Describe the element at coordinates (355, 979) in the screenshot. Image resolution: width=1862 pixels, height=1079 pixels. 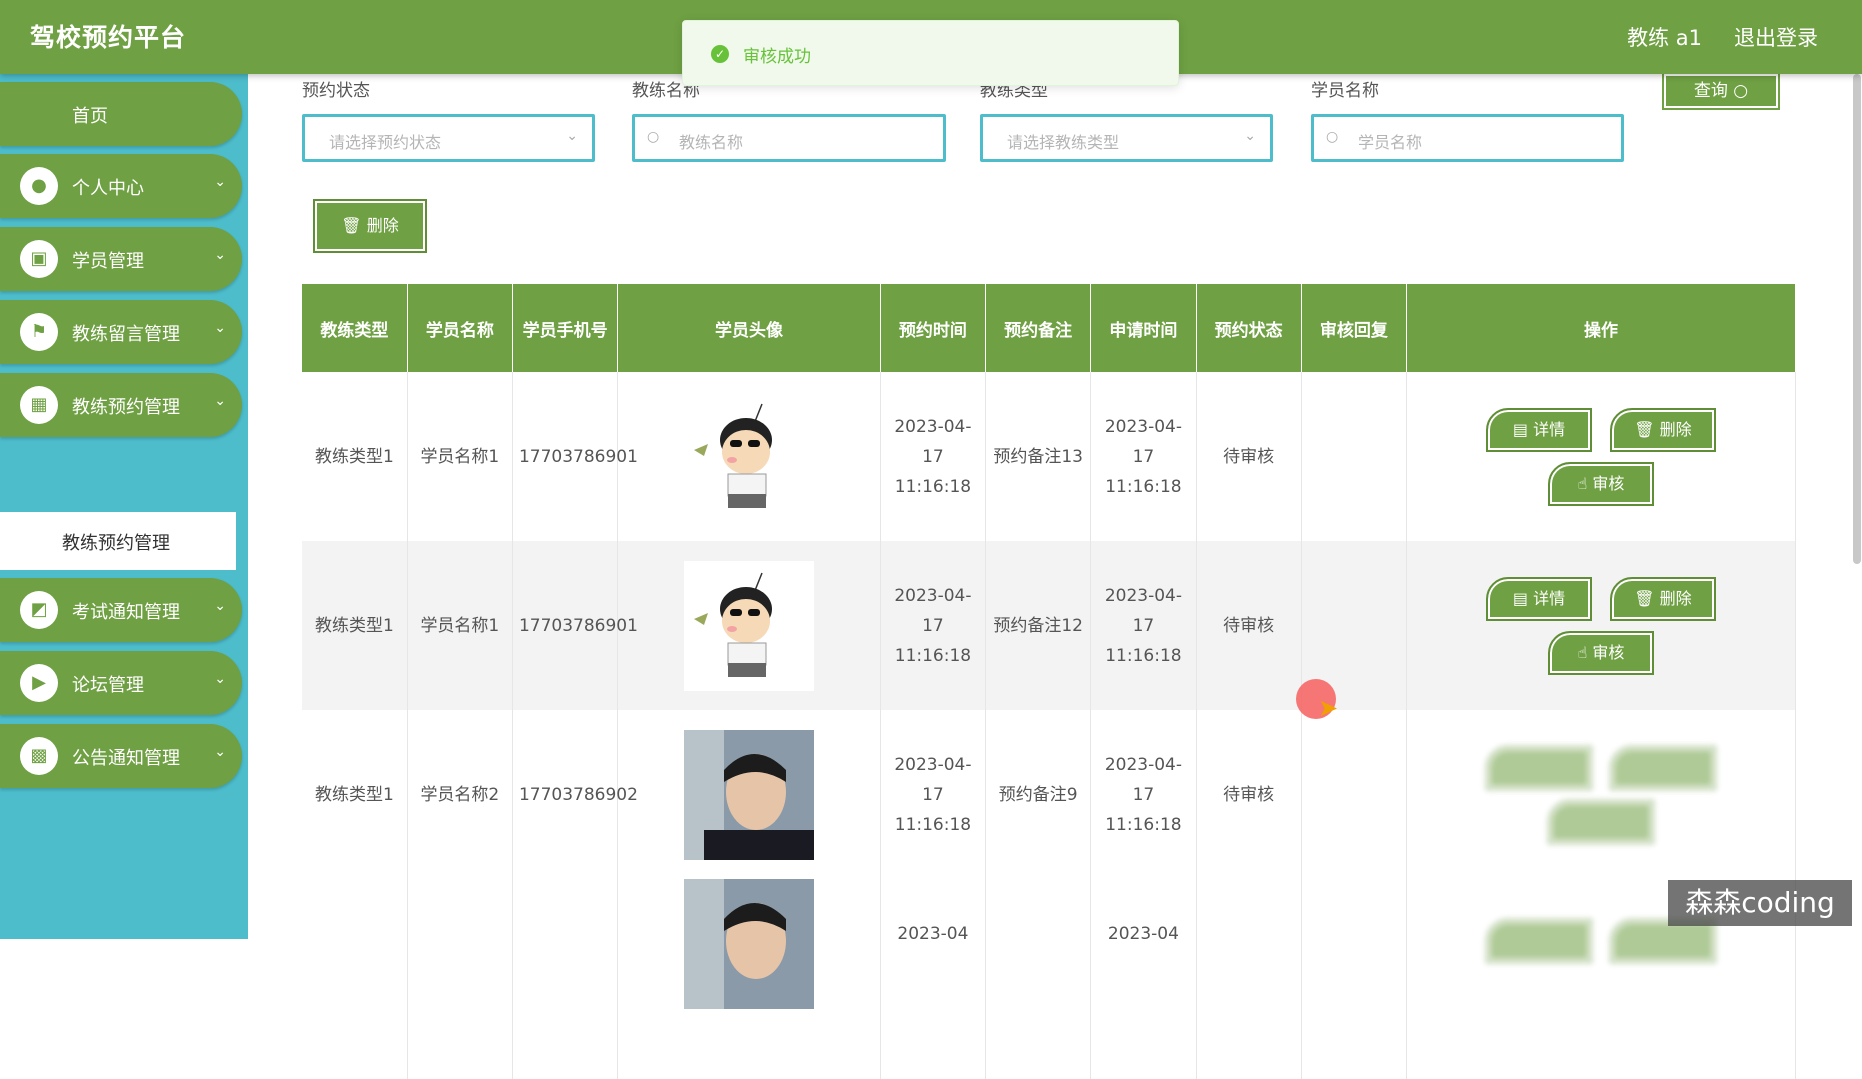
I see `cell-coach-type` at that location.